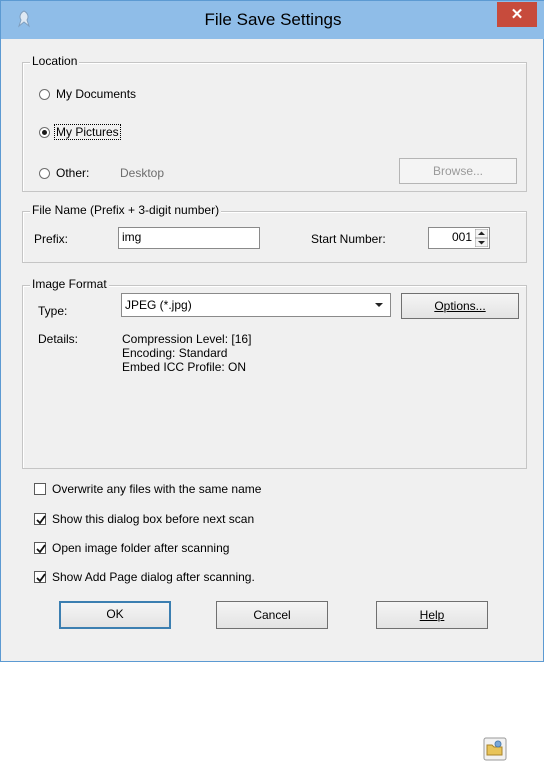 The height and width of the screenshot is (764, 544). Describe the element at coordinates (495, 749) in the screenshot. I see `folder-image-icon` at that location.